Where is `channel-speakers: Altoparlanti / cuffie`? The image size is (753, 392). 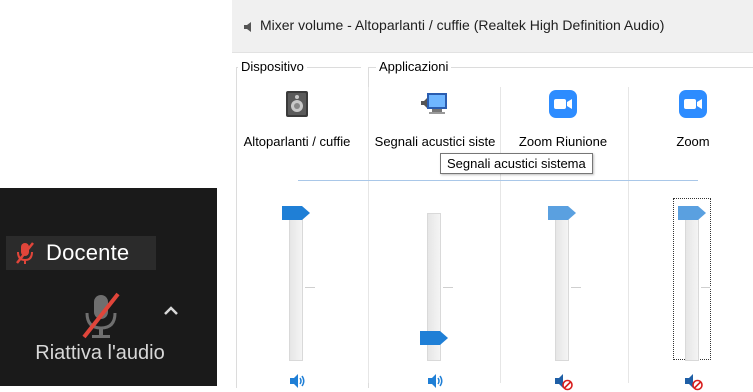
channel-speakers: Altoparlanti / cuffie is located at coordinates (297, 236).